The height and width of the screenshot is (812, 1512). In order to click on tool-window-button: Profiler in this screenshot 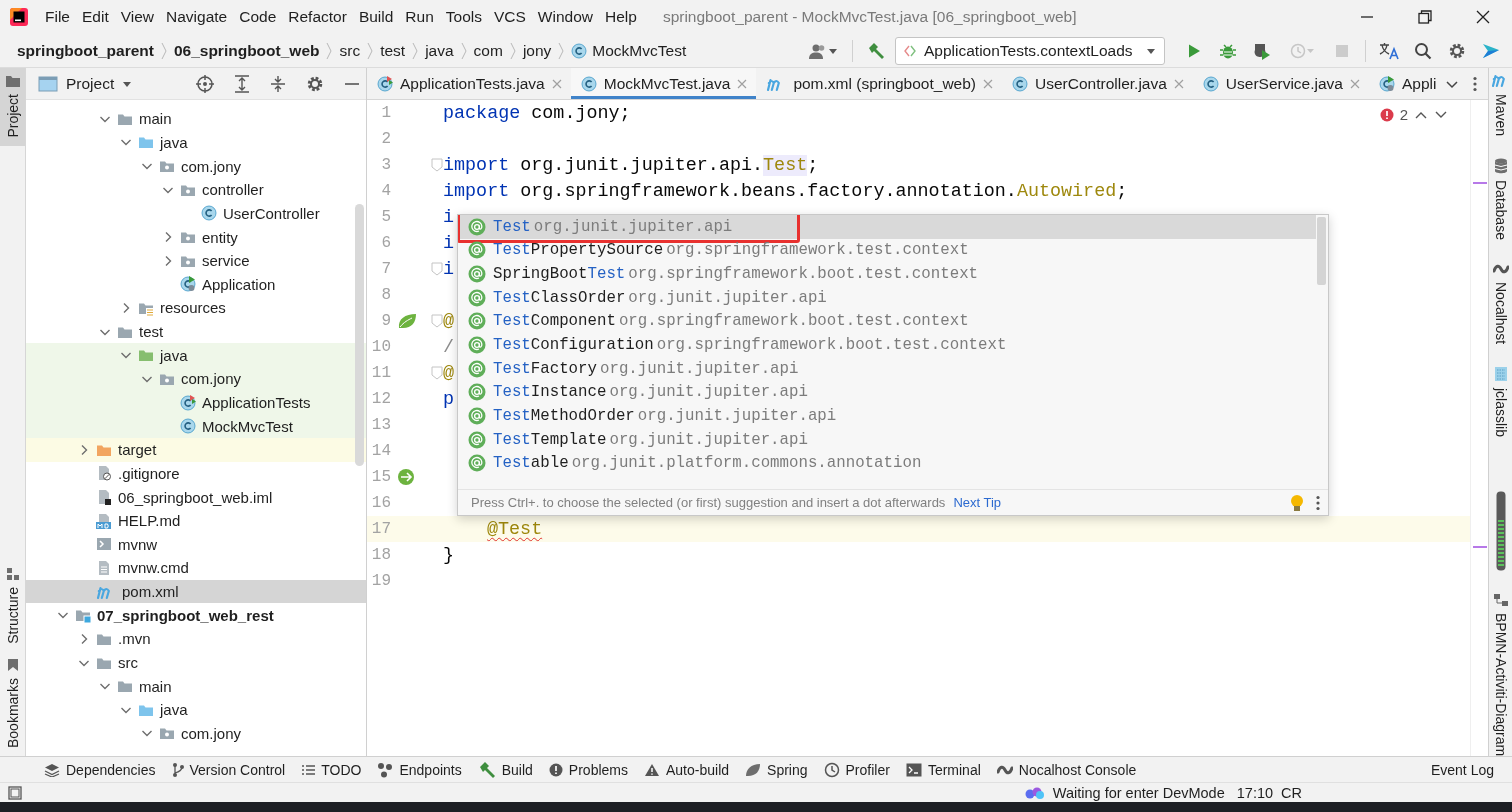, I will do `click(856, 769)`.